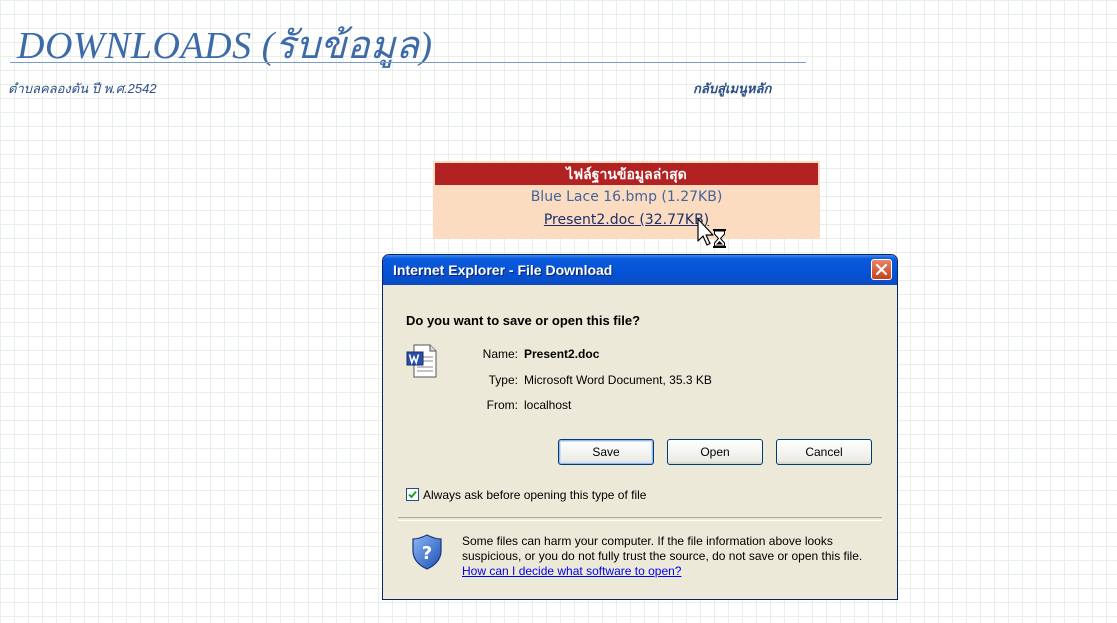 The image size is (1117, 623). Describe the element at coordinates (503, 380) in the screenshot. I see `file-type-label: Type:` at that location.